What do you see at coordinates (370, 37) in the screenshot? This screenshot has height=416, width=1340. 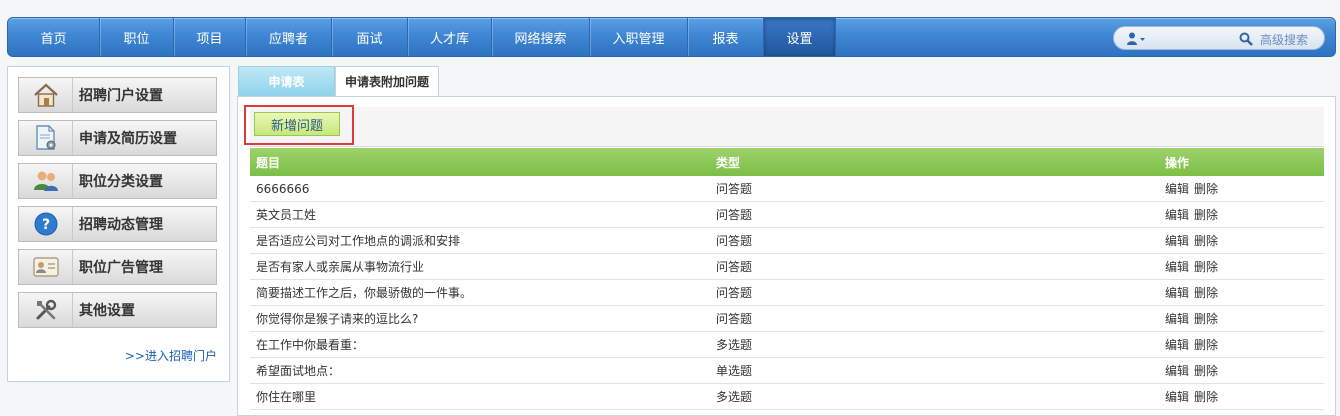 I see `nav-item-interviews: 面试` at bounding box center [370, 37].